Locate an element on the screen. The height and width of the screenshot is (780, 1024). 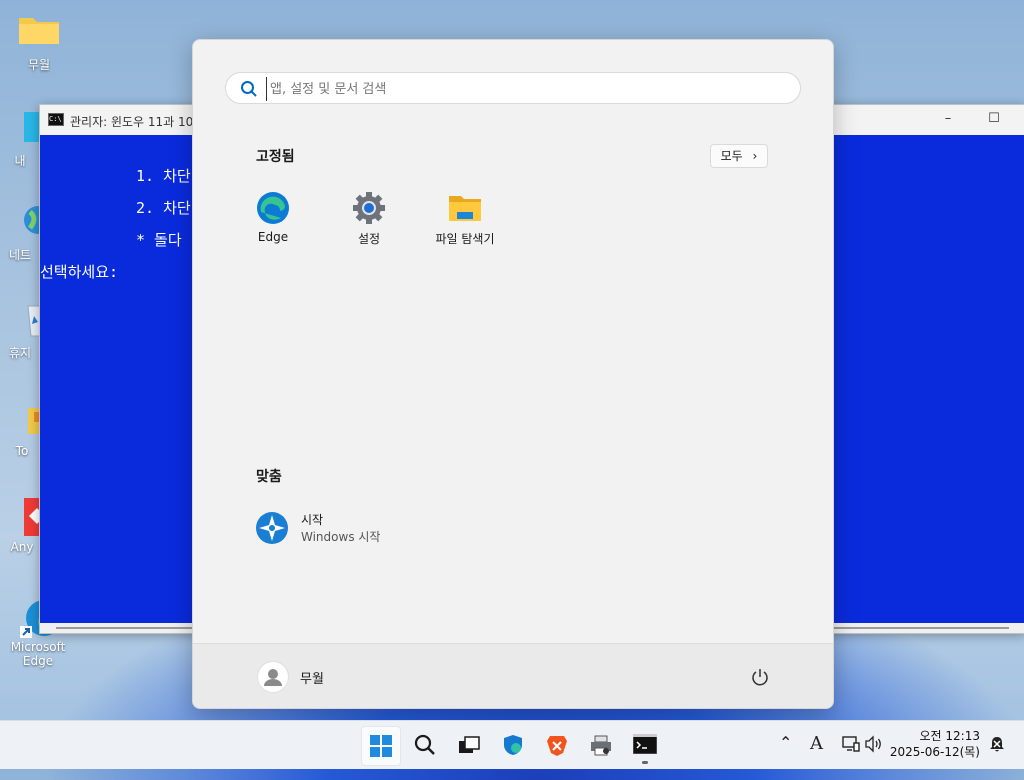
start-button is located at coordinates (381, 746).